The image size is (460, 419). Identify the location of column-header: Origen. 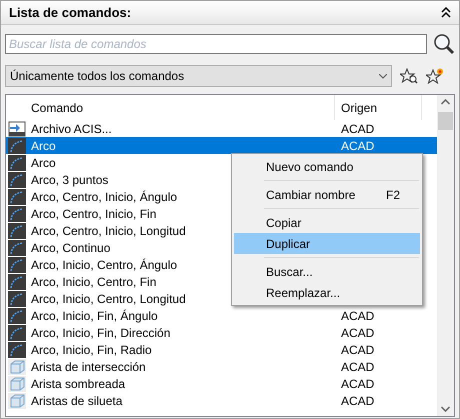
(378, 107).